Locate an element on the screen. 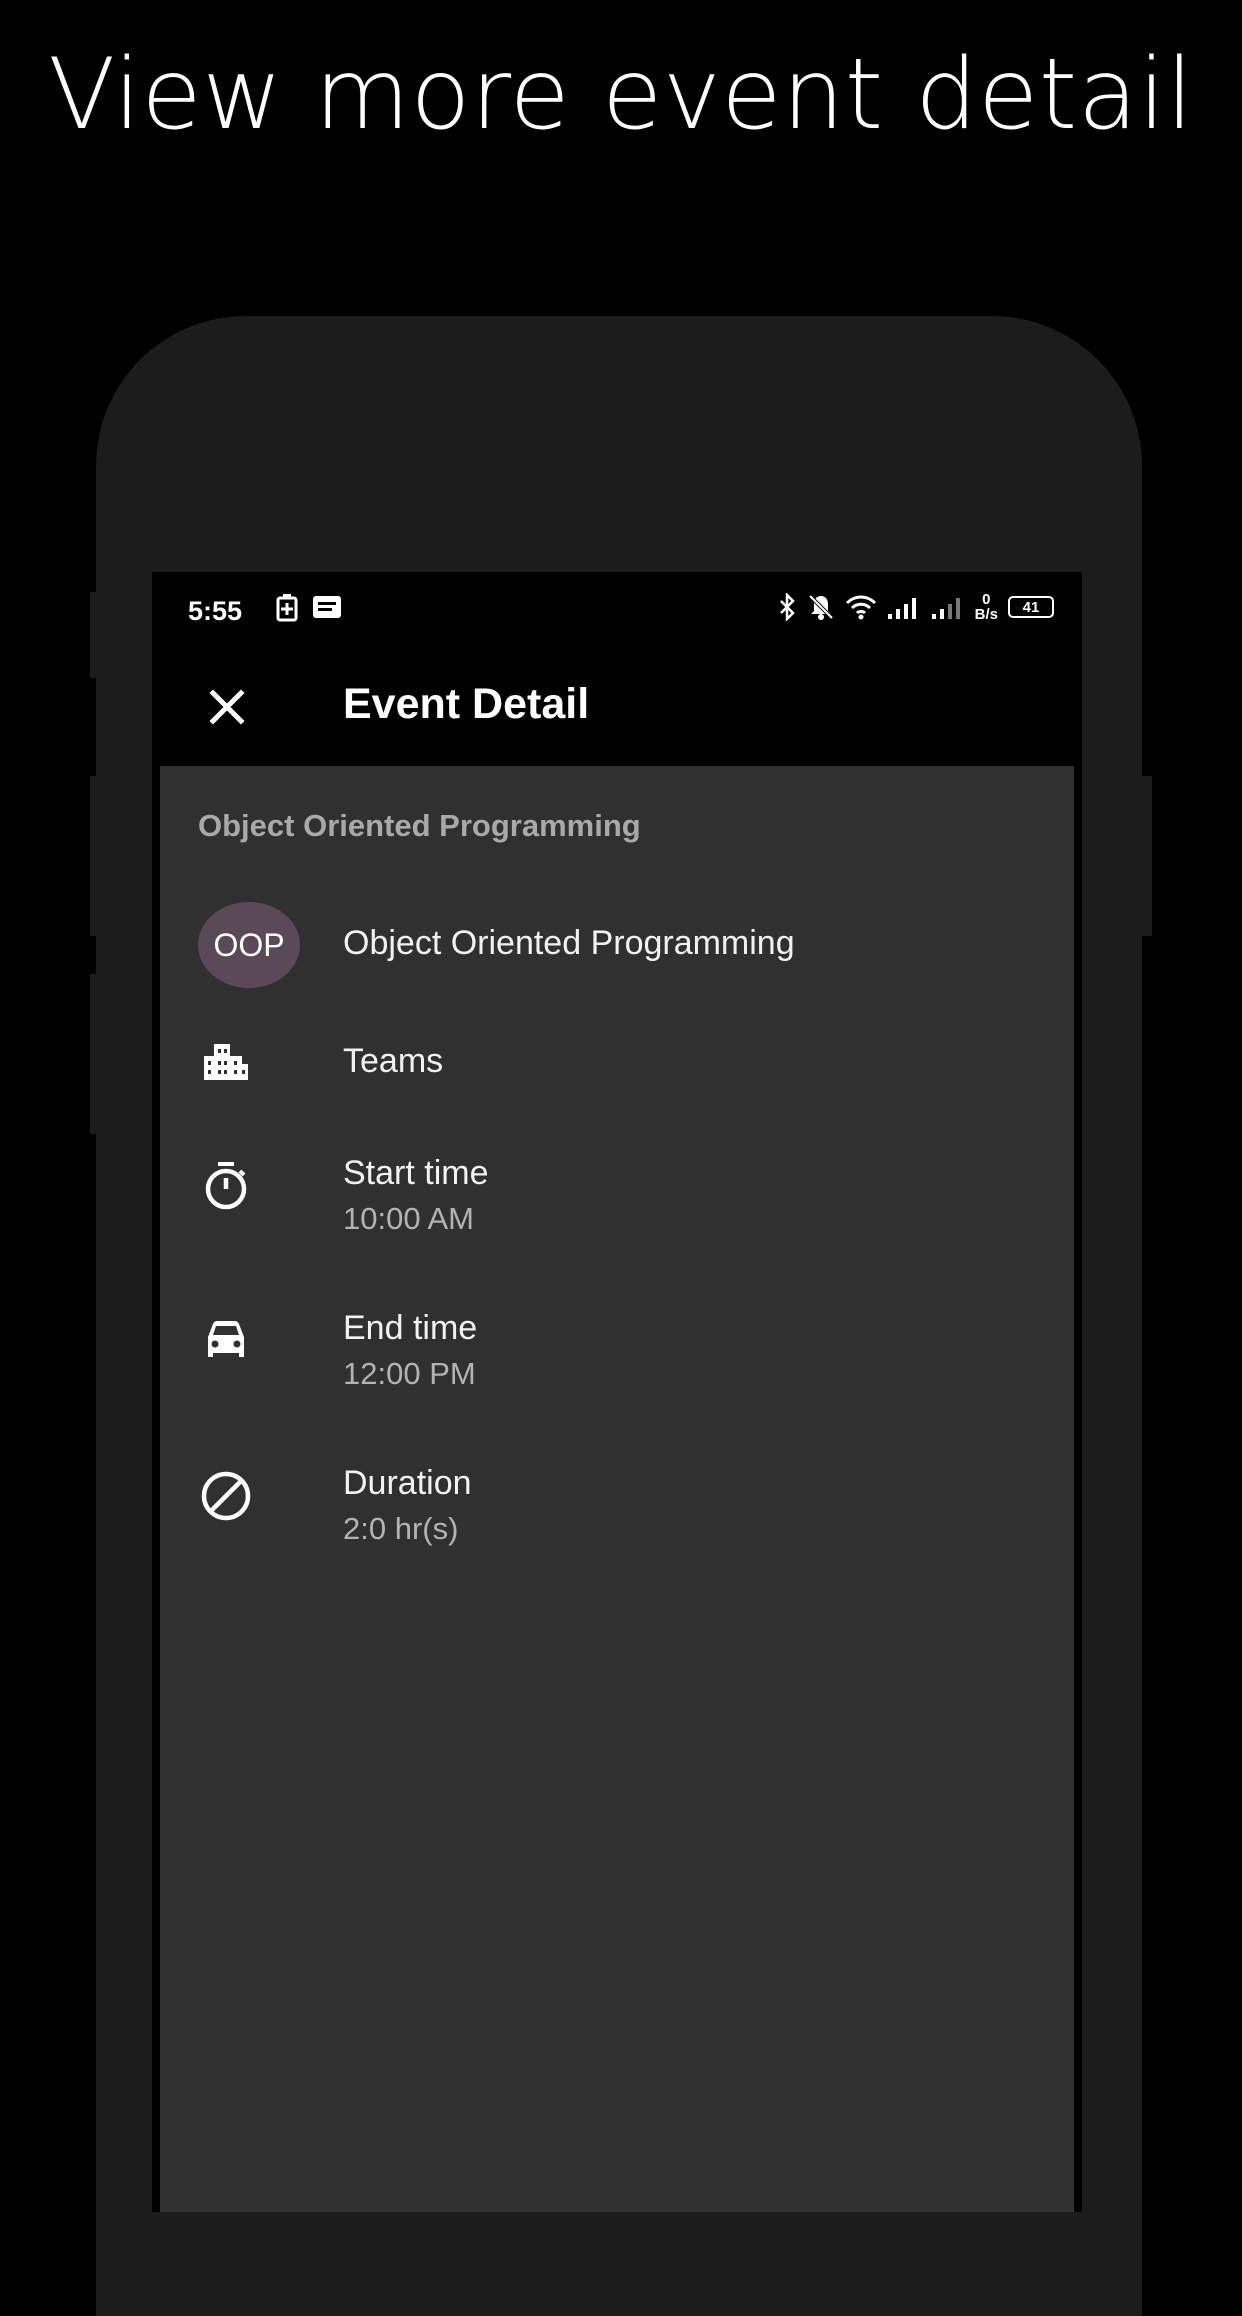 This screenshot has height=2316, width=1242. location-label: Teams is located at coordinates (393, 1061).